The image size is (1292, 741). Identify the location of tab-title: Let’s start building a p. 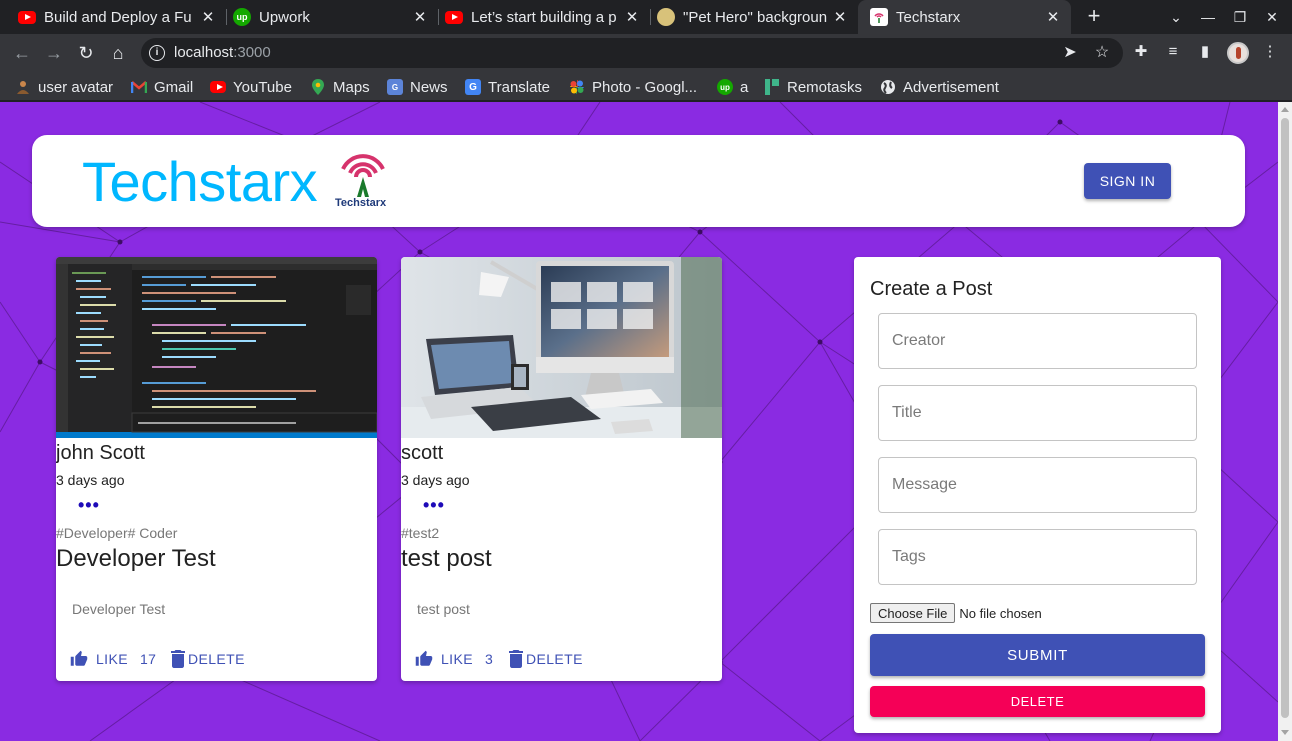
(544, 17).